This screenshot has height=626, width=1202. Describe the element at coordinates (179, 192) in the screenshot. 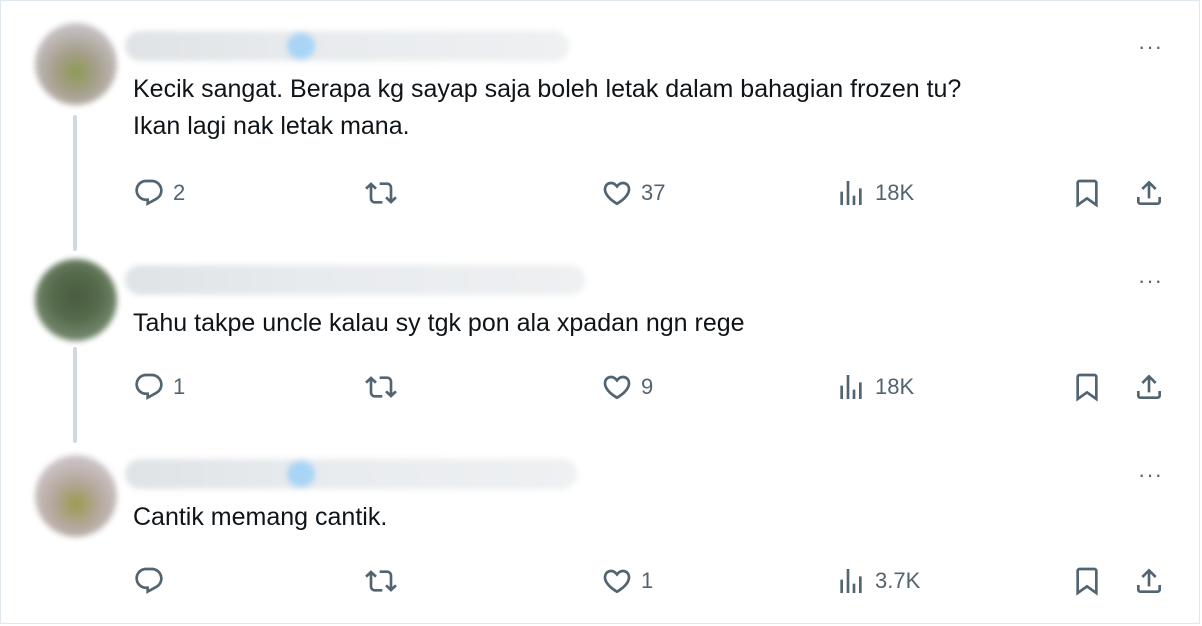

I see `reply-count: 2` at that location.